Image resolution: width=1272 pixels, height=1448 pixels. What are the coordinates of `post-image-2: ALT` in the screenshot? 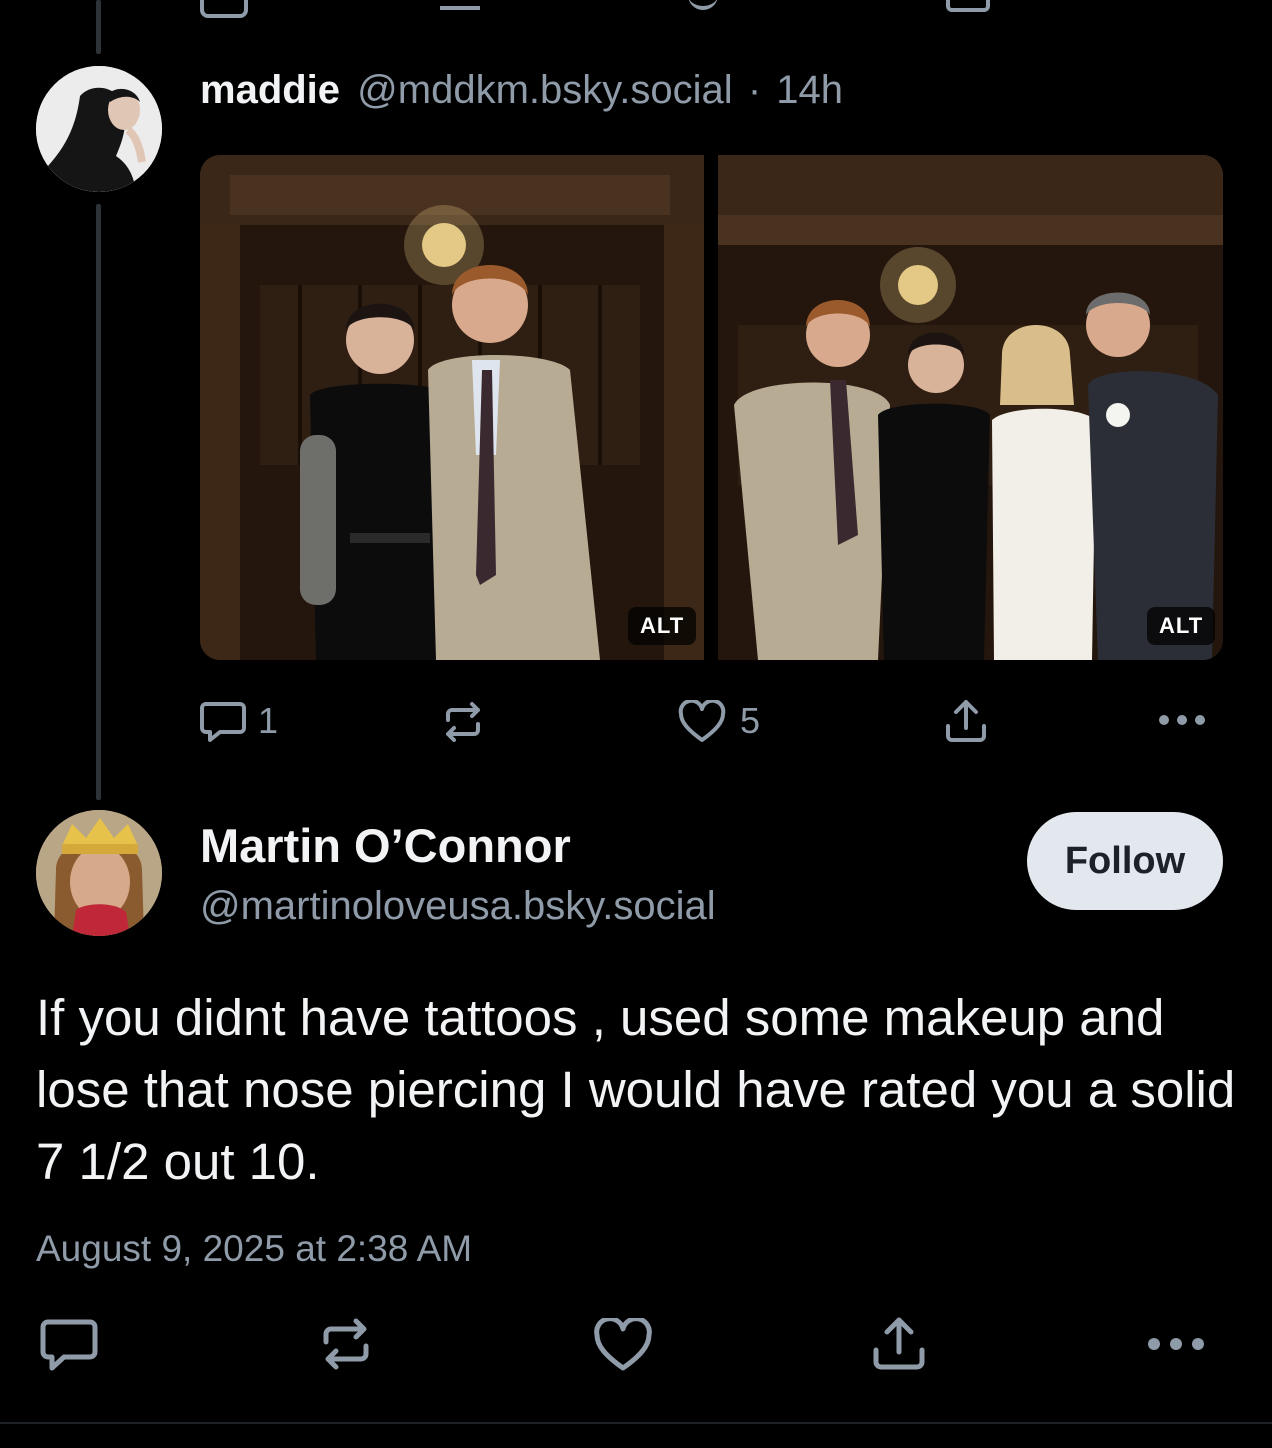 It's located at (970, 407).